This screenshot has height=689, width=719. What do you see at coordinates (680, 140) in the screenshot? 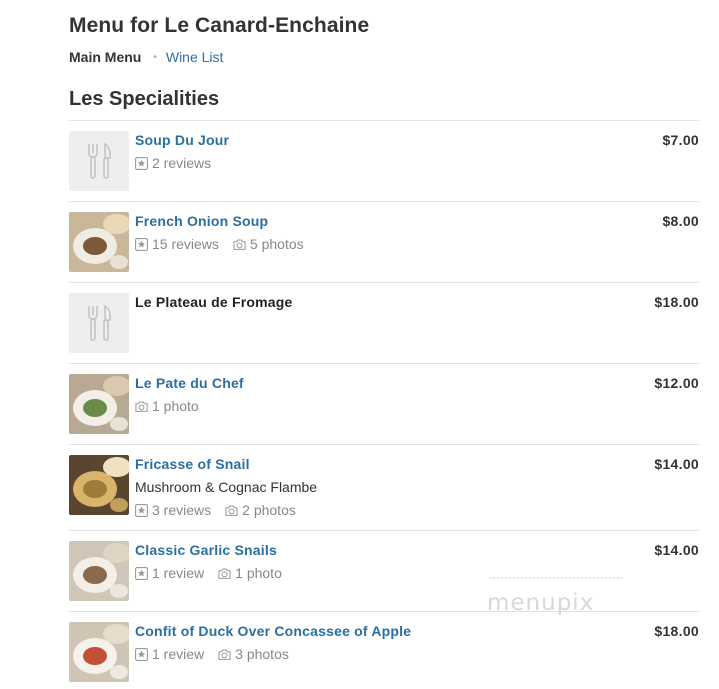
I see `menu-item-price: $7.00` at bounding box center [680, 140].